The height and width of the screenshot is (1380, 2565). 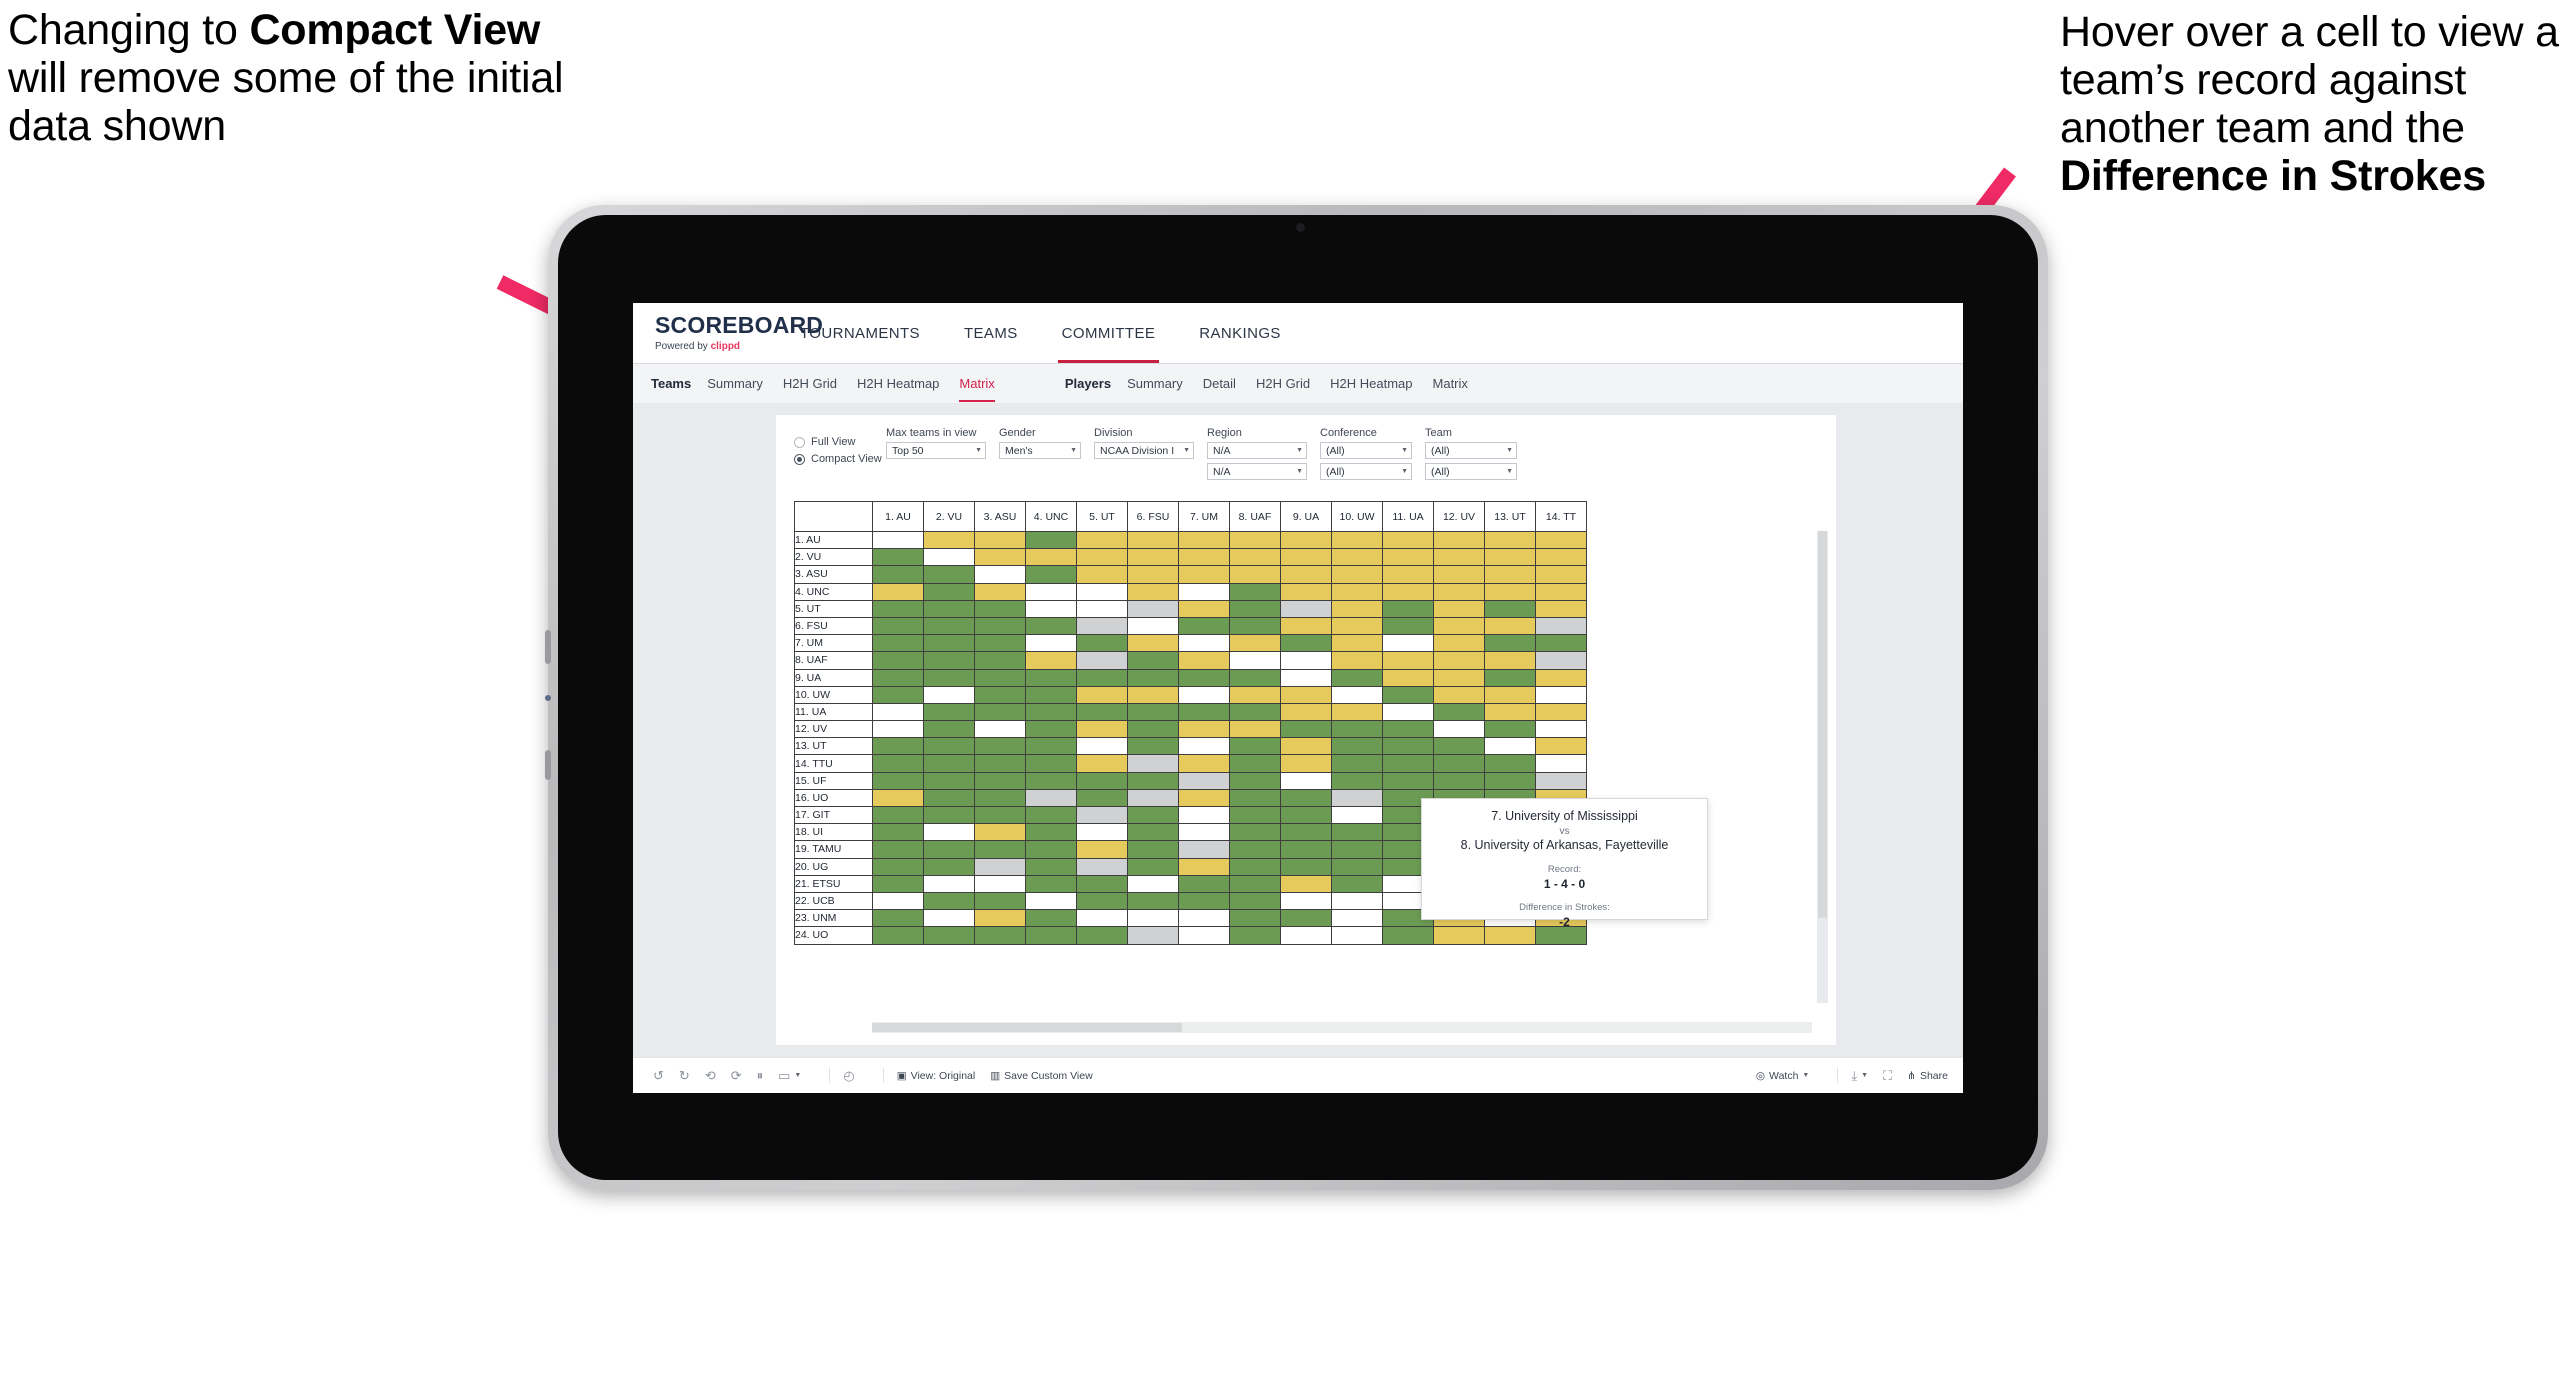 I want to click on matrix-column-header: 11. UA, so click(x=1408, y=516).